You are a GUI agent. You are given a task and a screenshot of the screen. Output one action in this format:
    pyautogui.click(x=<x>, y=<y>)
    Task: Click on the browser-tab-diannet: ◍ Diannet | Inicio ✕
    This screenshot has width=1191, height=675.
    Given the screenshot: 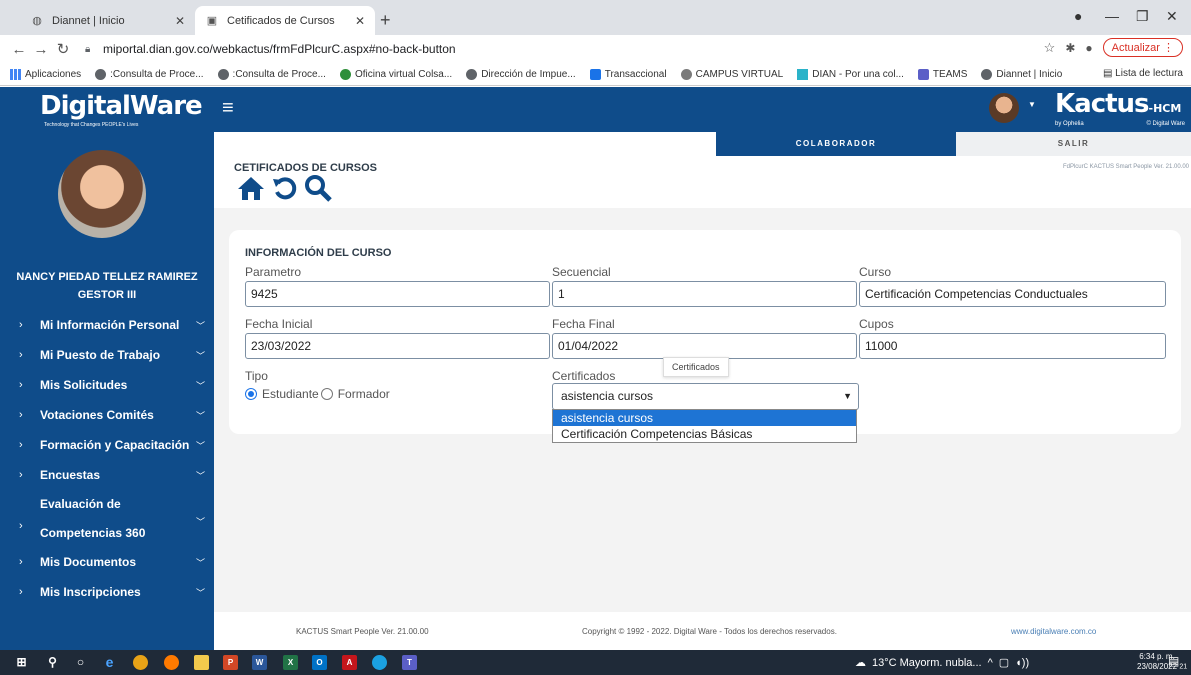 What is the action you would take?
    pyautogui.click(x=107, y=20)
    